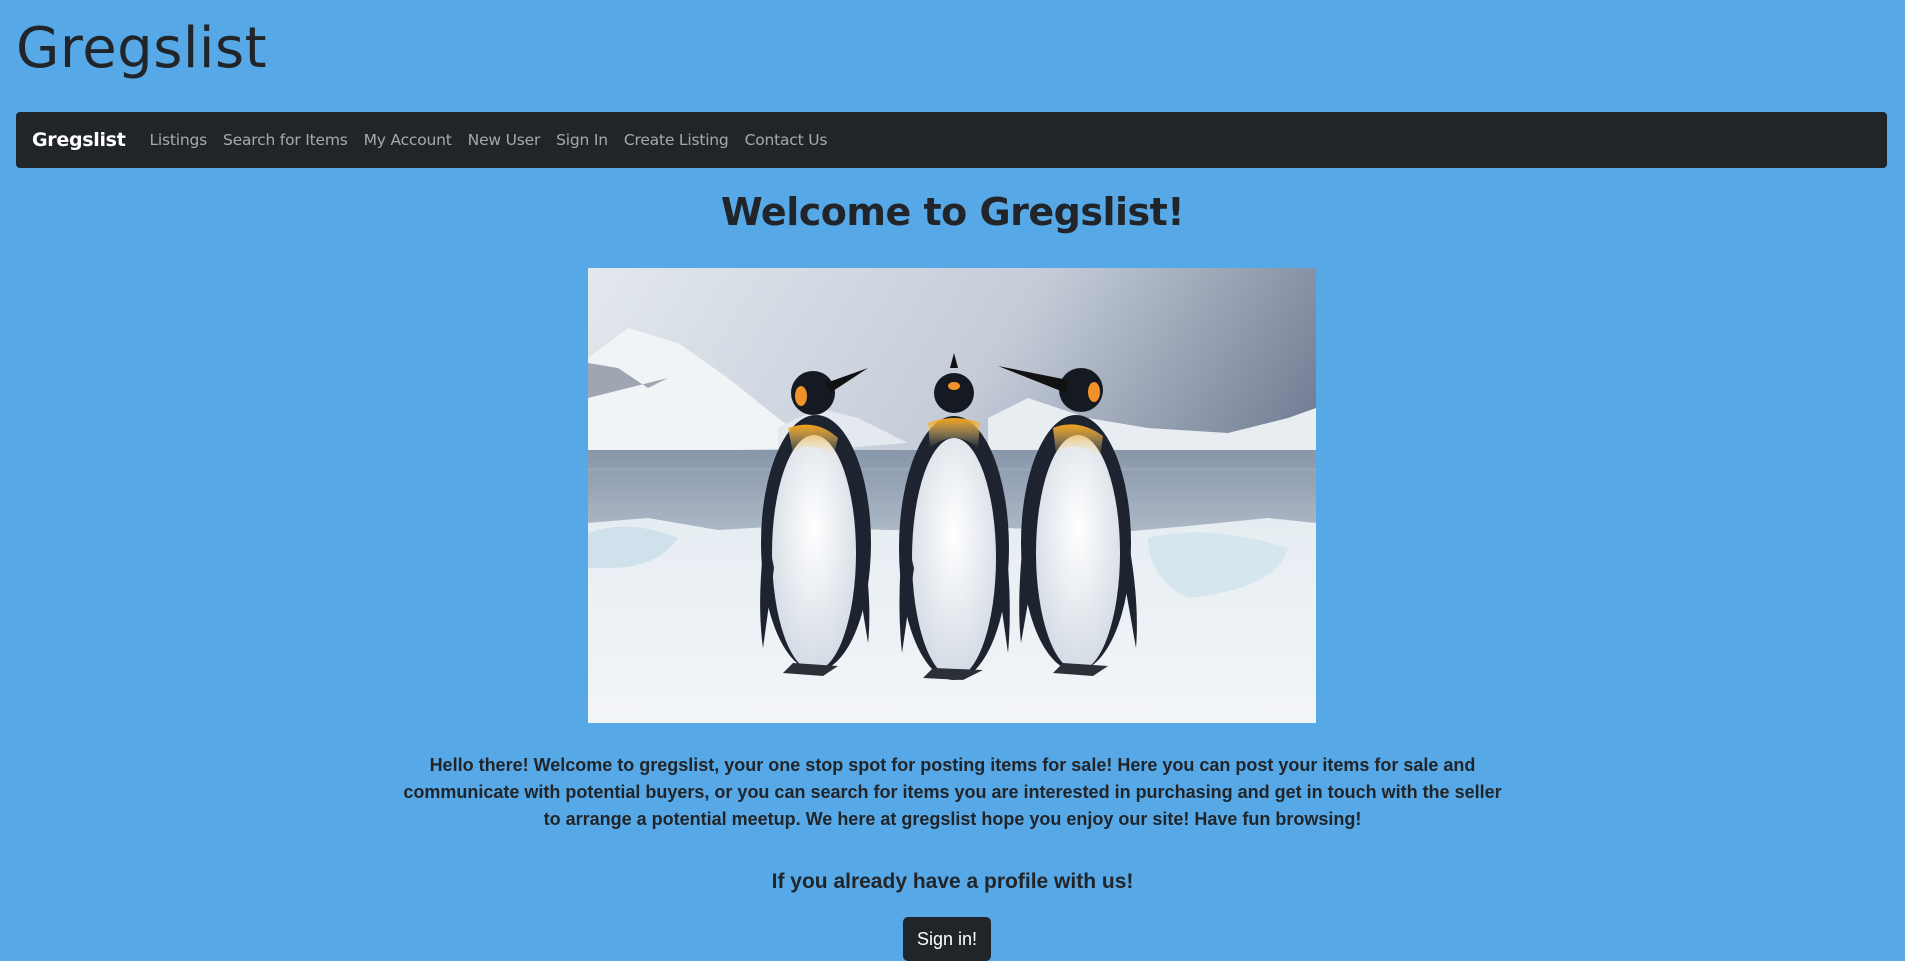  Describe the element at coordinates (786, 140) in the screenshot. I see `nav-link-contact-us: Contact Us` at that location.